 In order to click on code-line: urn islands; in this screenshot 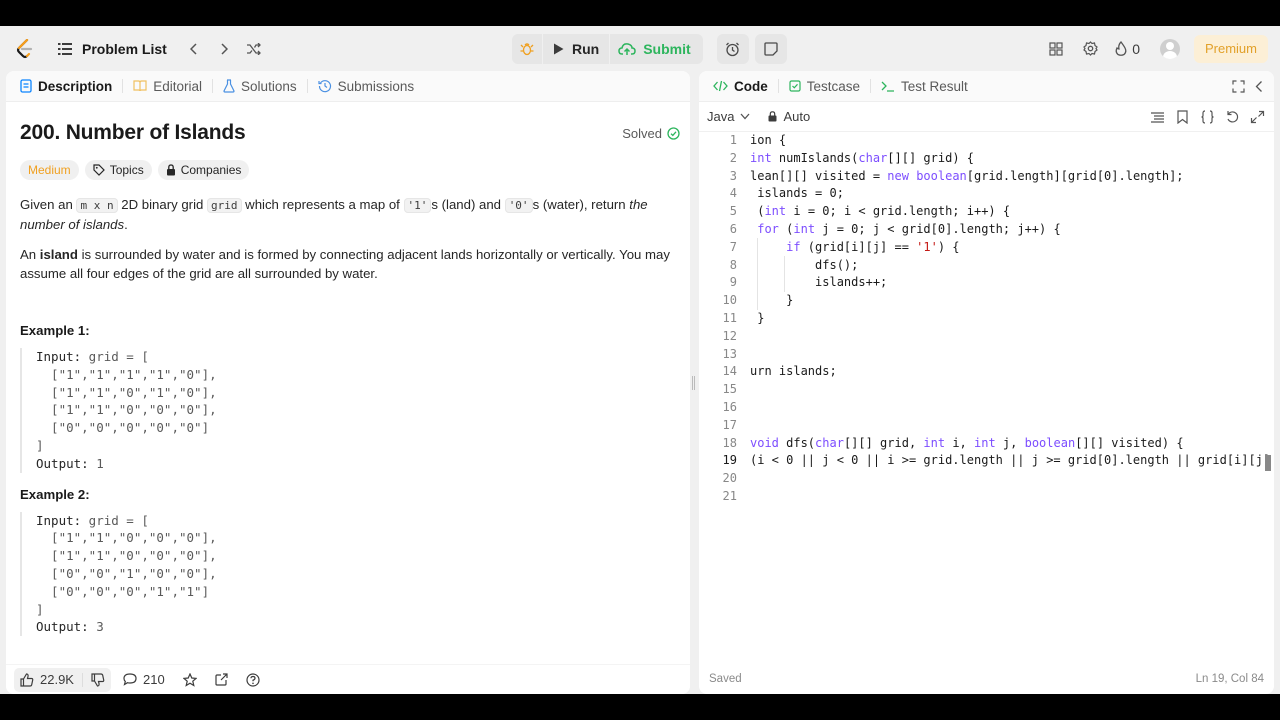, I will do `click(793, 371)`.